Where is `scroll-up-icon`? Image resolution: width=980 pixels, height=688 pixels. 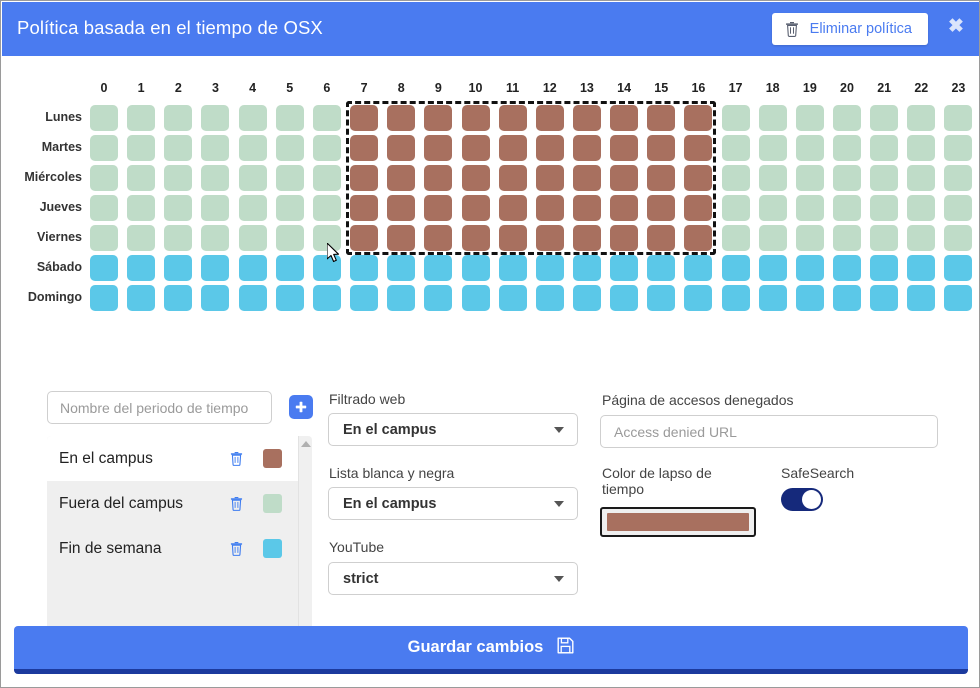 scroll-up-icon is located at coordinates (306, 444).